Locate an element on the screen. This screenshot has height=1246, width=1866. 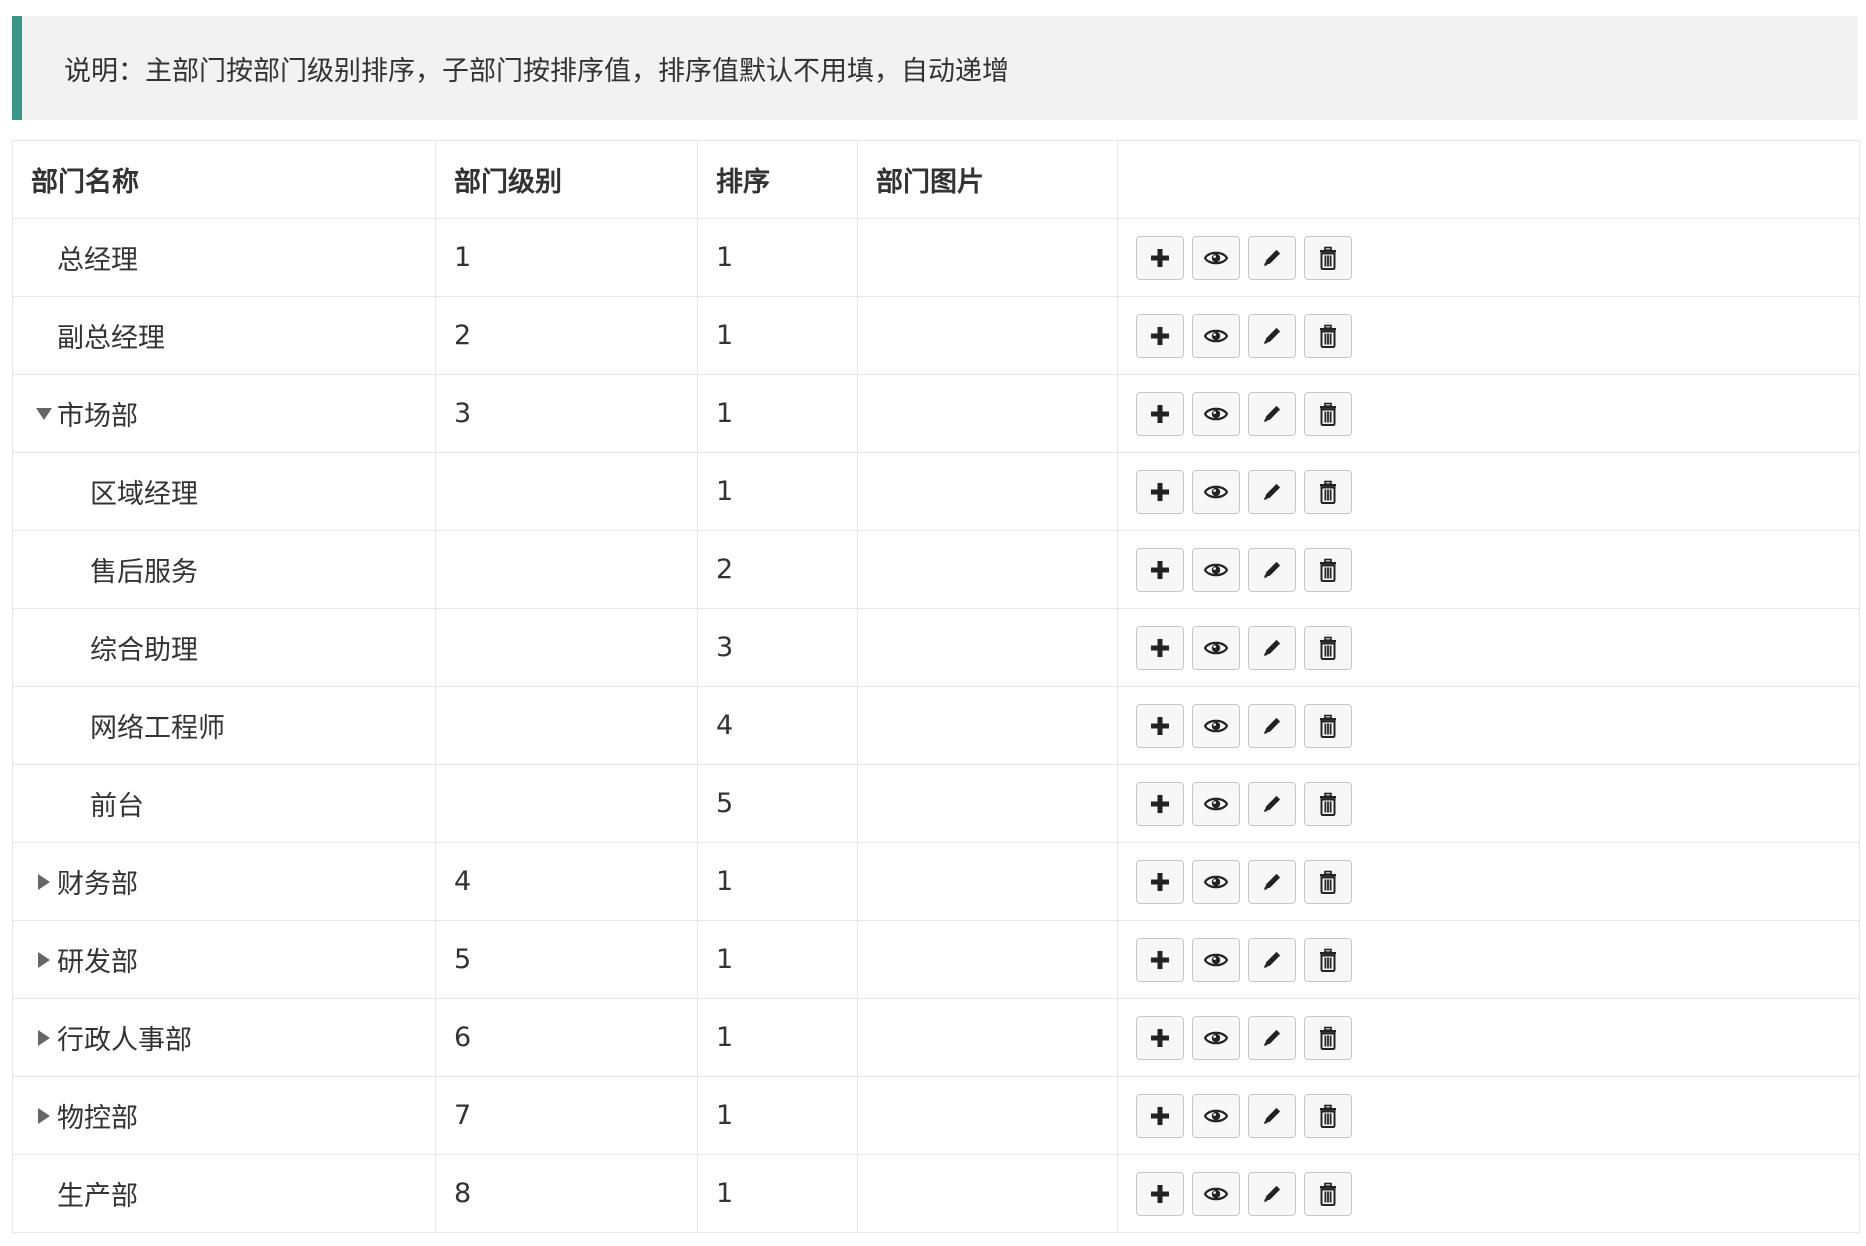
table-row: 前台 5 is located at coordinates (936, 803).